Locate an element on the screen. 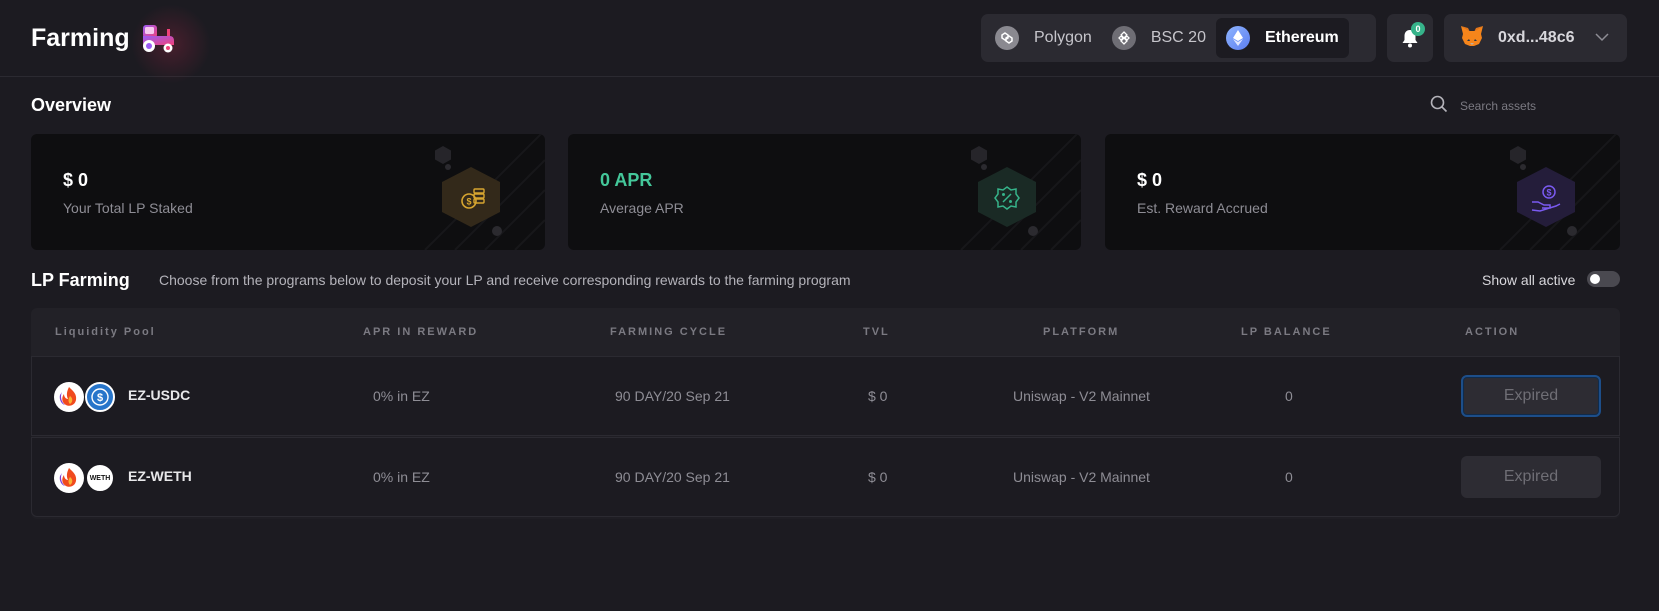 This screenshot has width=1659, height=611. page-title: Farming is located at coordinates (80, 37).